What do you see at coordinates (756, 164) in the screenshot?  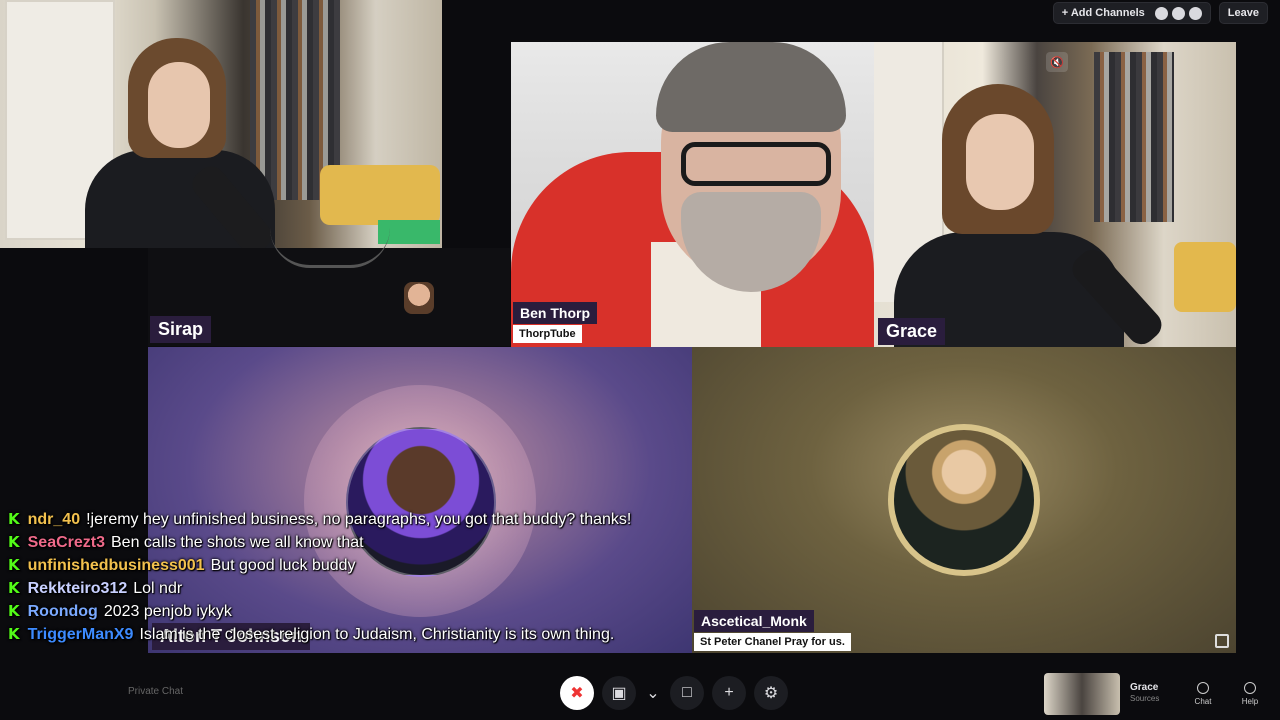 I see `ben-glasses` at bounding box center [756, 164].